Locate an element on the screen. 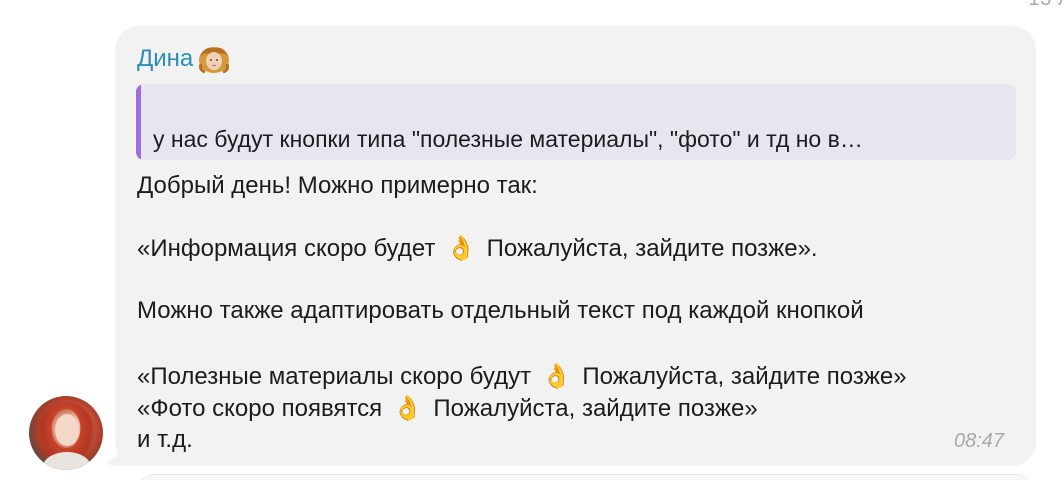 Image resolution: width=1064 pixels, height=480 pixels. venus-face-icon is located at coordinates (214, 59).